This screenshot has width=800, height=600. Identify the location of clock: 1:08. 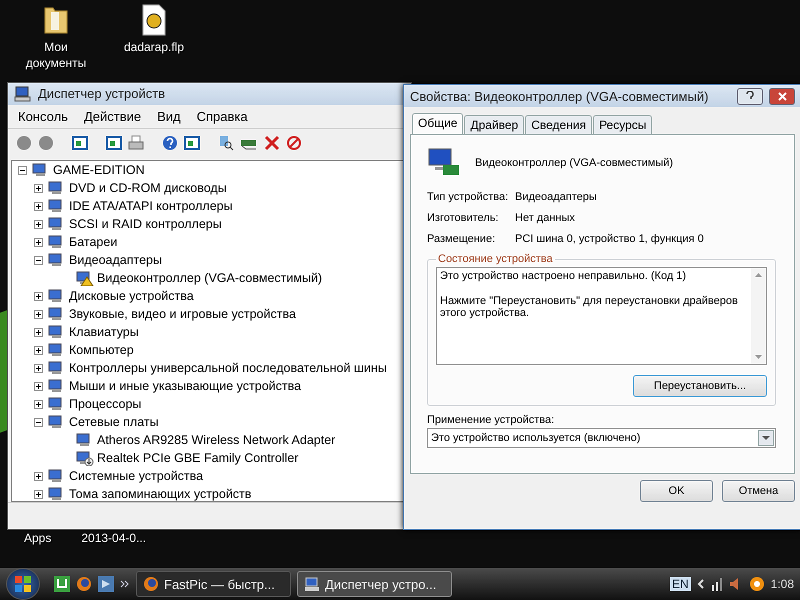
(782, 584).